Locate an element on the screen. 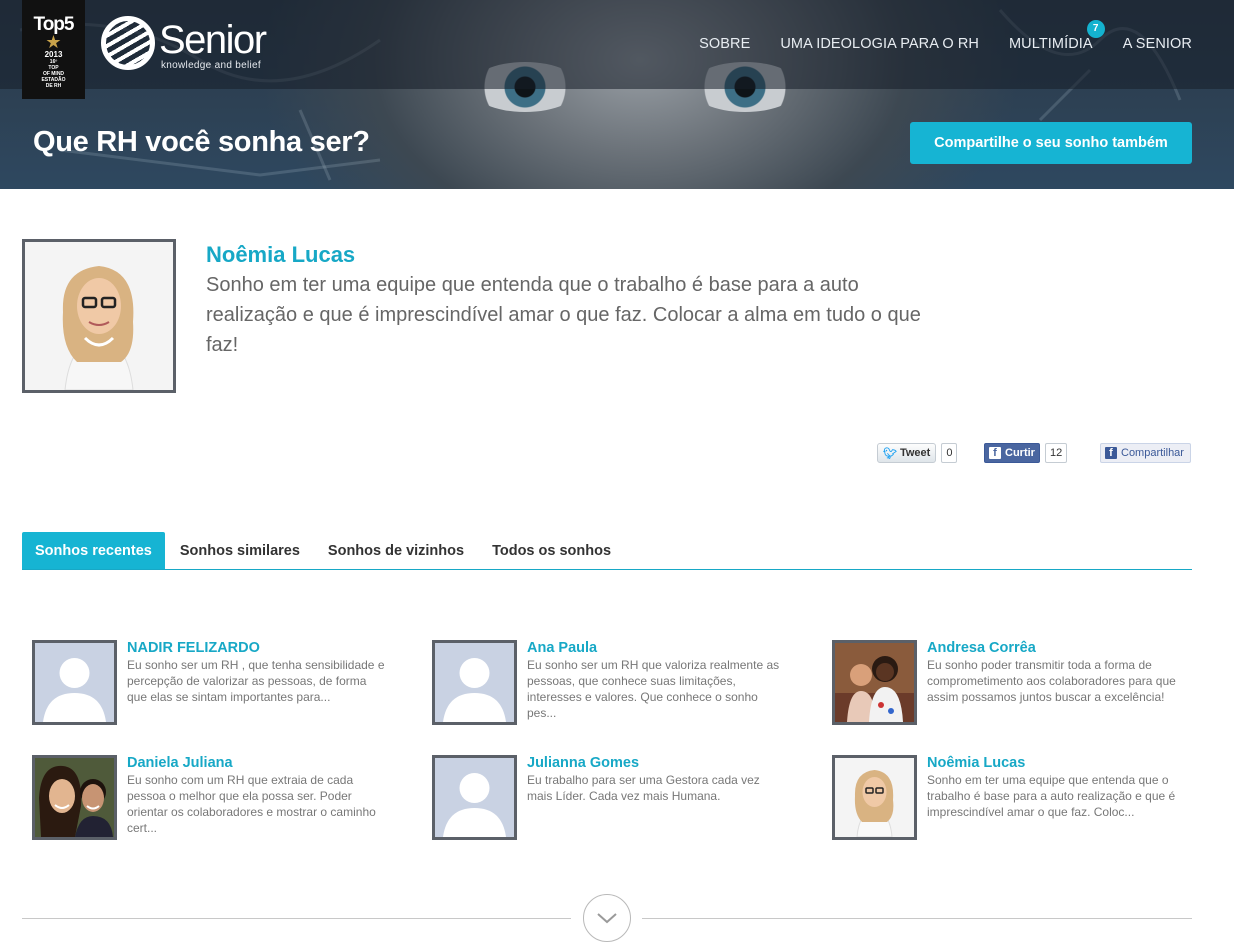  tweet-button: 🐦︎ Tweet is located at coordinates (907, 453).